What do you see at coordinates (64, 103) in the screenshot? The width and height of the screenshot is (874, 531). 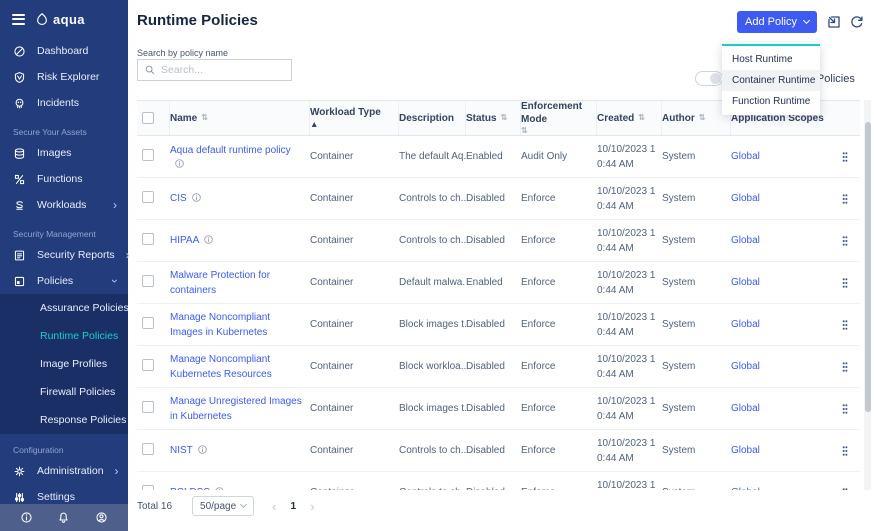 I see `sidebar-item-incidents: Incidents` at bounding box center [64, 103].